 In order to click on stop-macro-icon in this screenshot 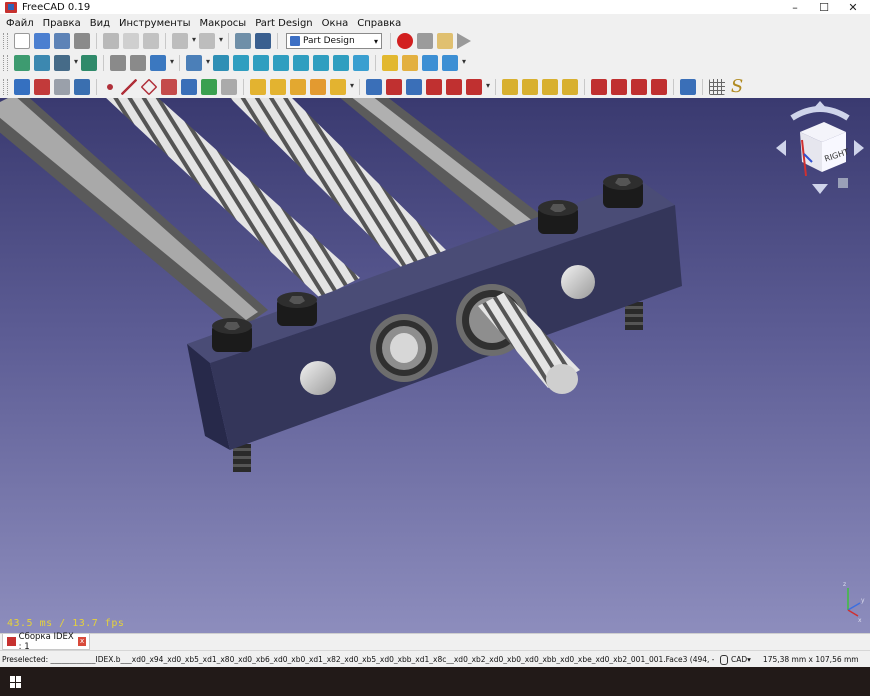, I will do `click(425, 41)`.